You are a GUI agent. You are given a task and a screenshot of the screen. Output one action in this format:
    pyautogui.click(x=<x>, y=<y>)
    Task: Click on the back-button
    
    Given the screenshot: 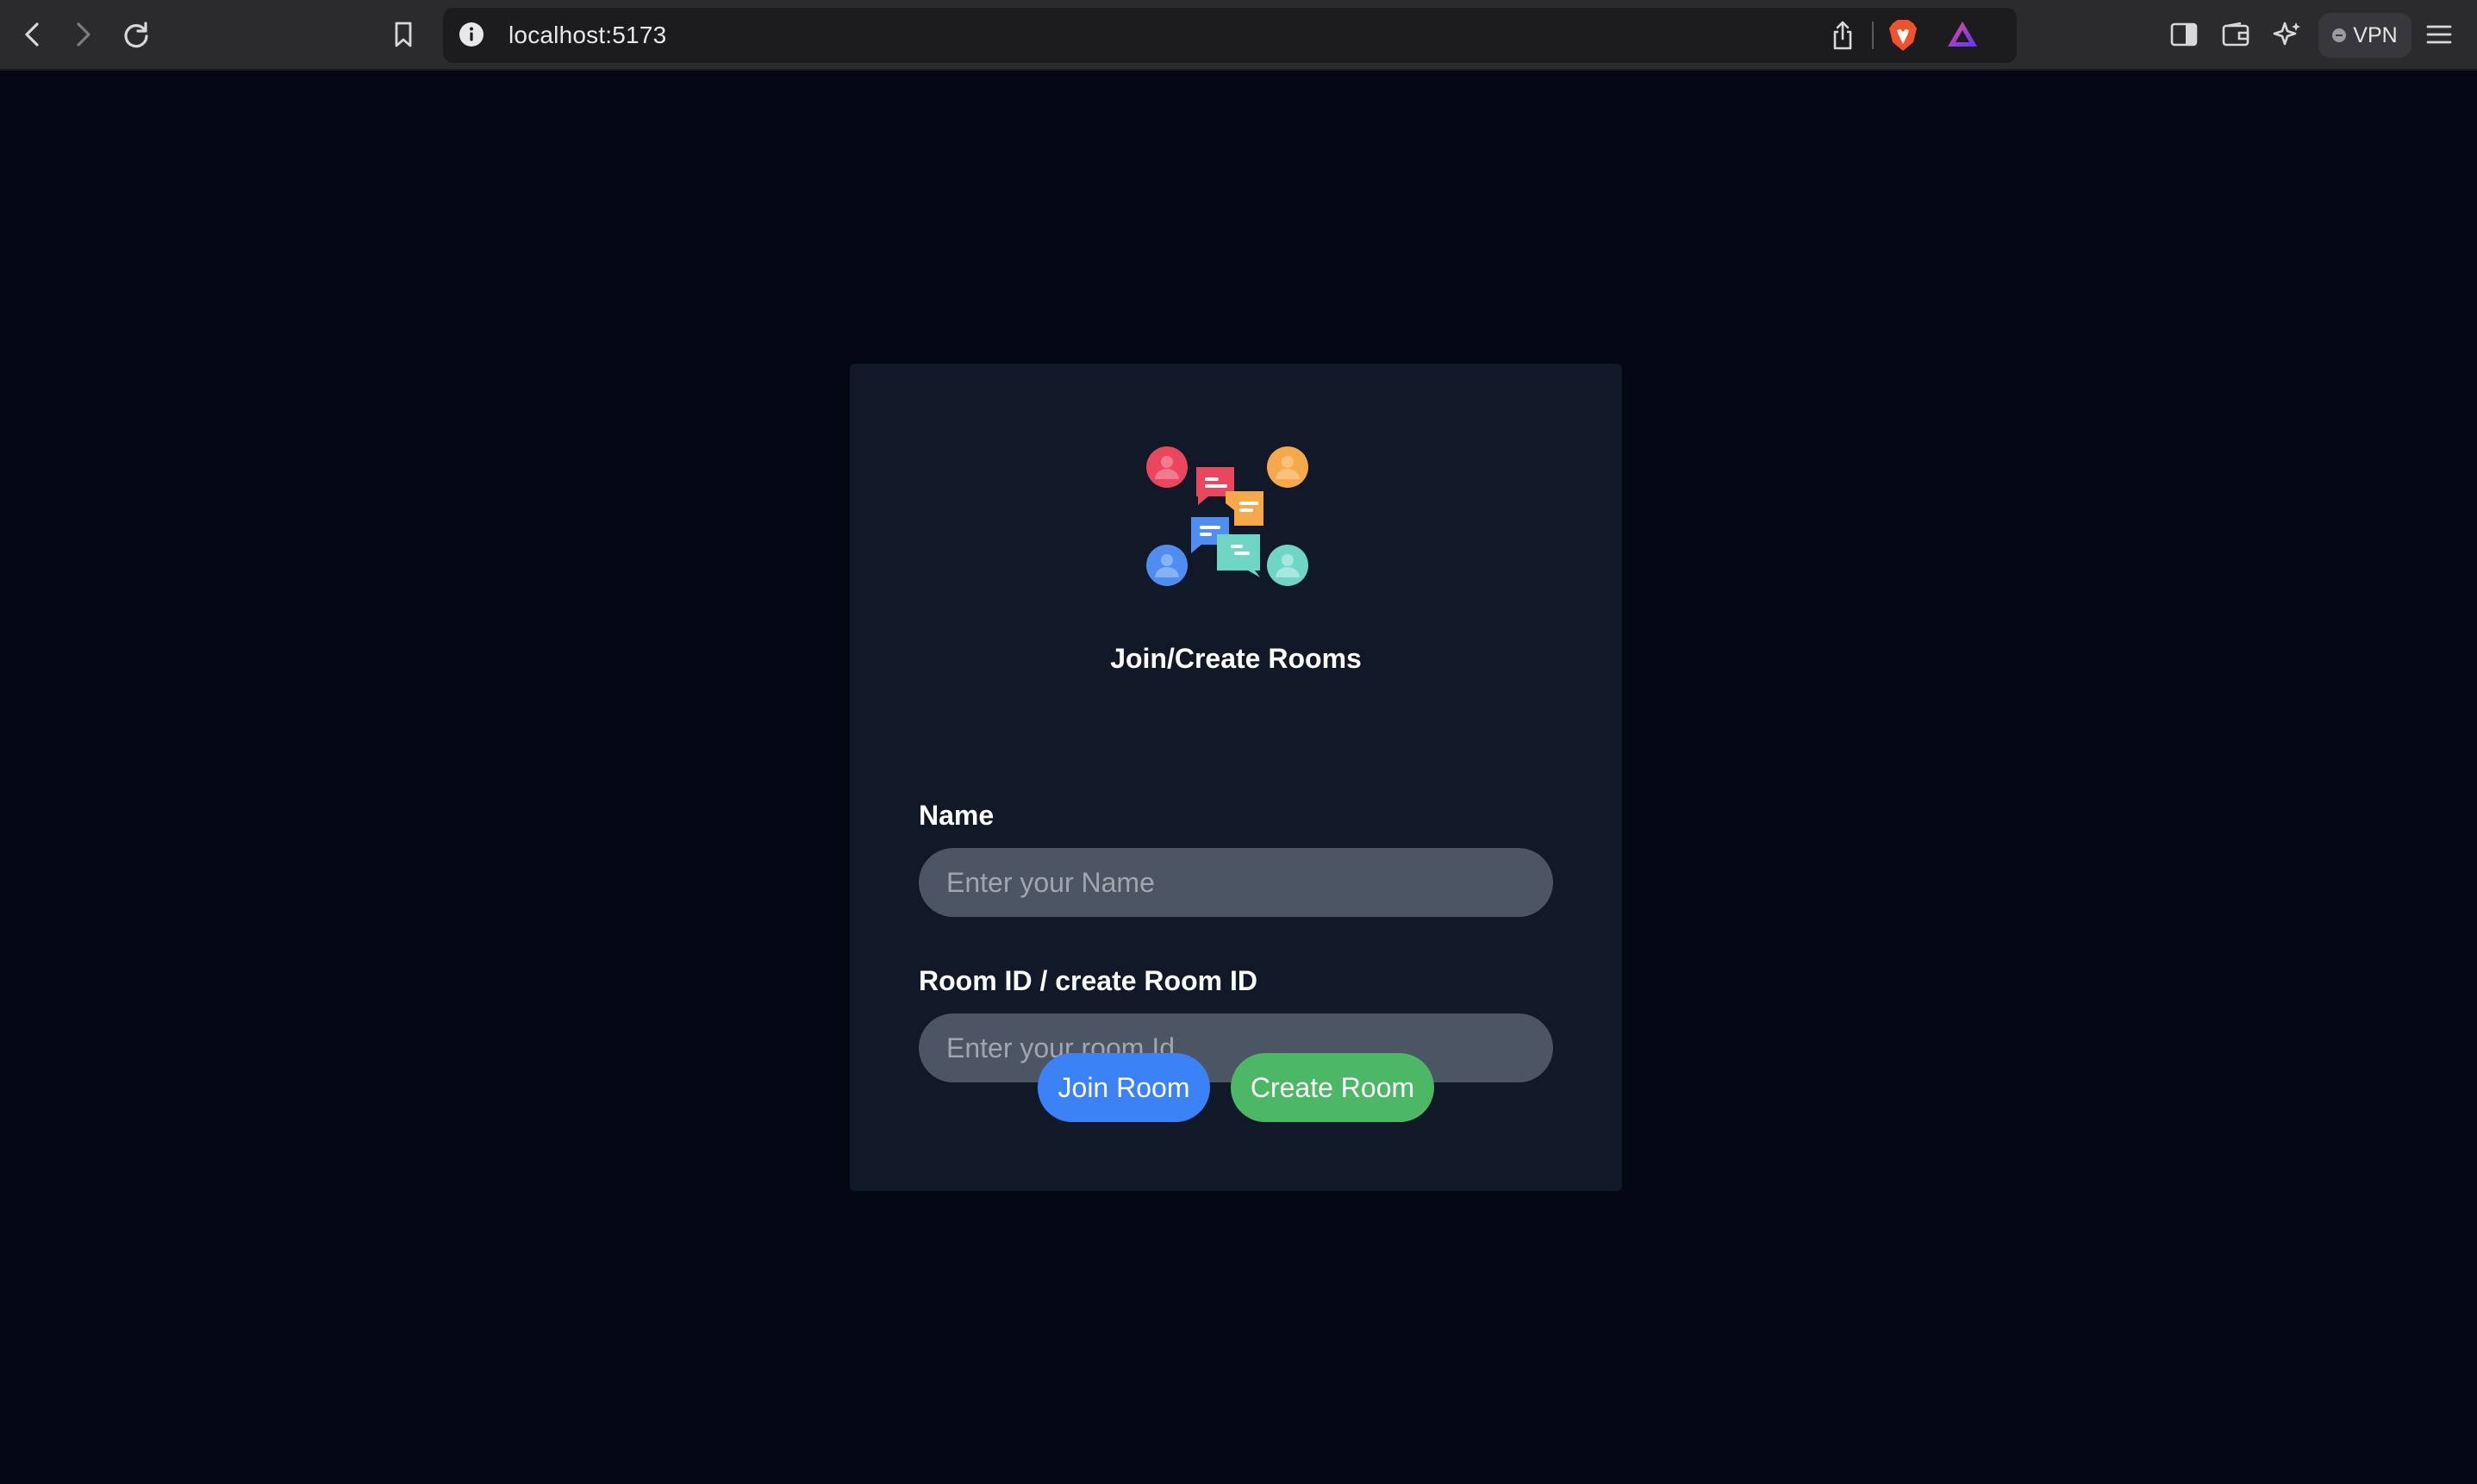 What is the action you would take?
    pyautogui.click(x=32, y=35)
    